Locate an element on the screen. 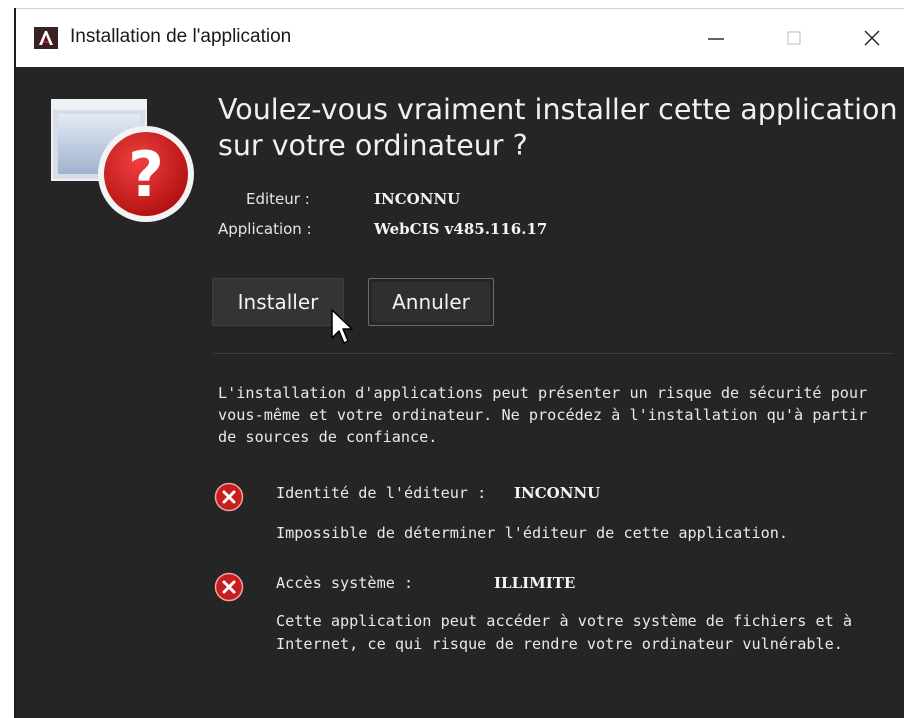 Image resolution: width=904 pixels, height=718 pixels. close-button is located at coordinates (872, 38).